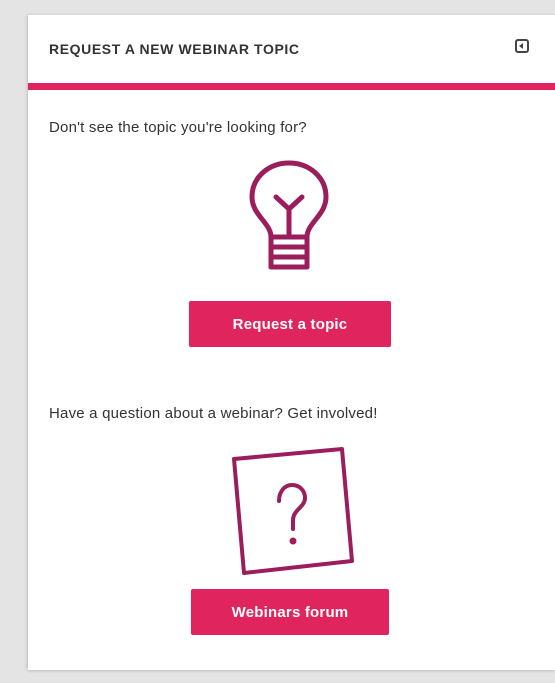 The image size is (555, 683). I want to click on panel-header: REQUEST A NEW WEBINAR TOPIC, so click(291, 52).